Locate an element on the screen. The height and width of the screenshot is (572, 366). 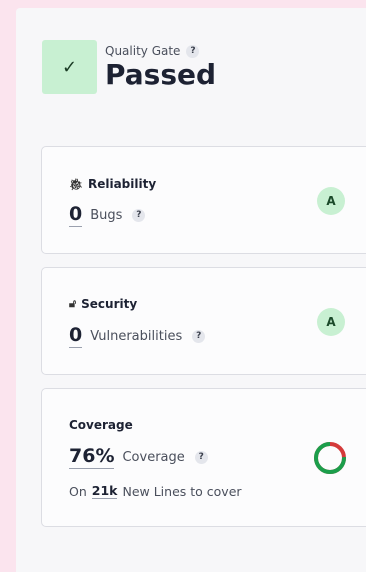
reliability-rating: A is located at coordinates (331, 201).